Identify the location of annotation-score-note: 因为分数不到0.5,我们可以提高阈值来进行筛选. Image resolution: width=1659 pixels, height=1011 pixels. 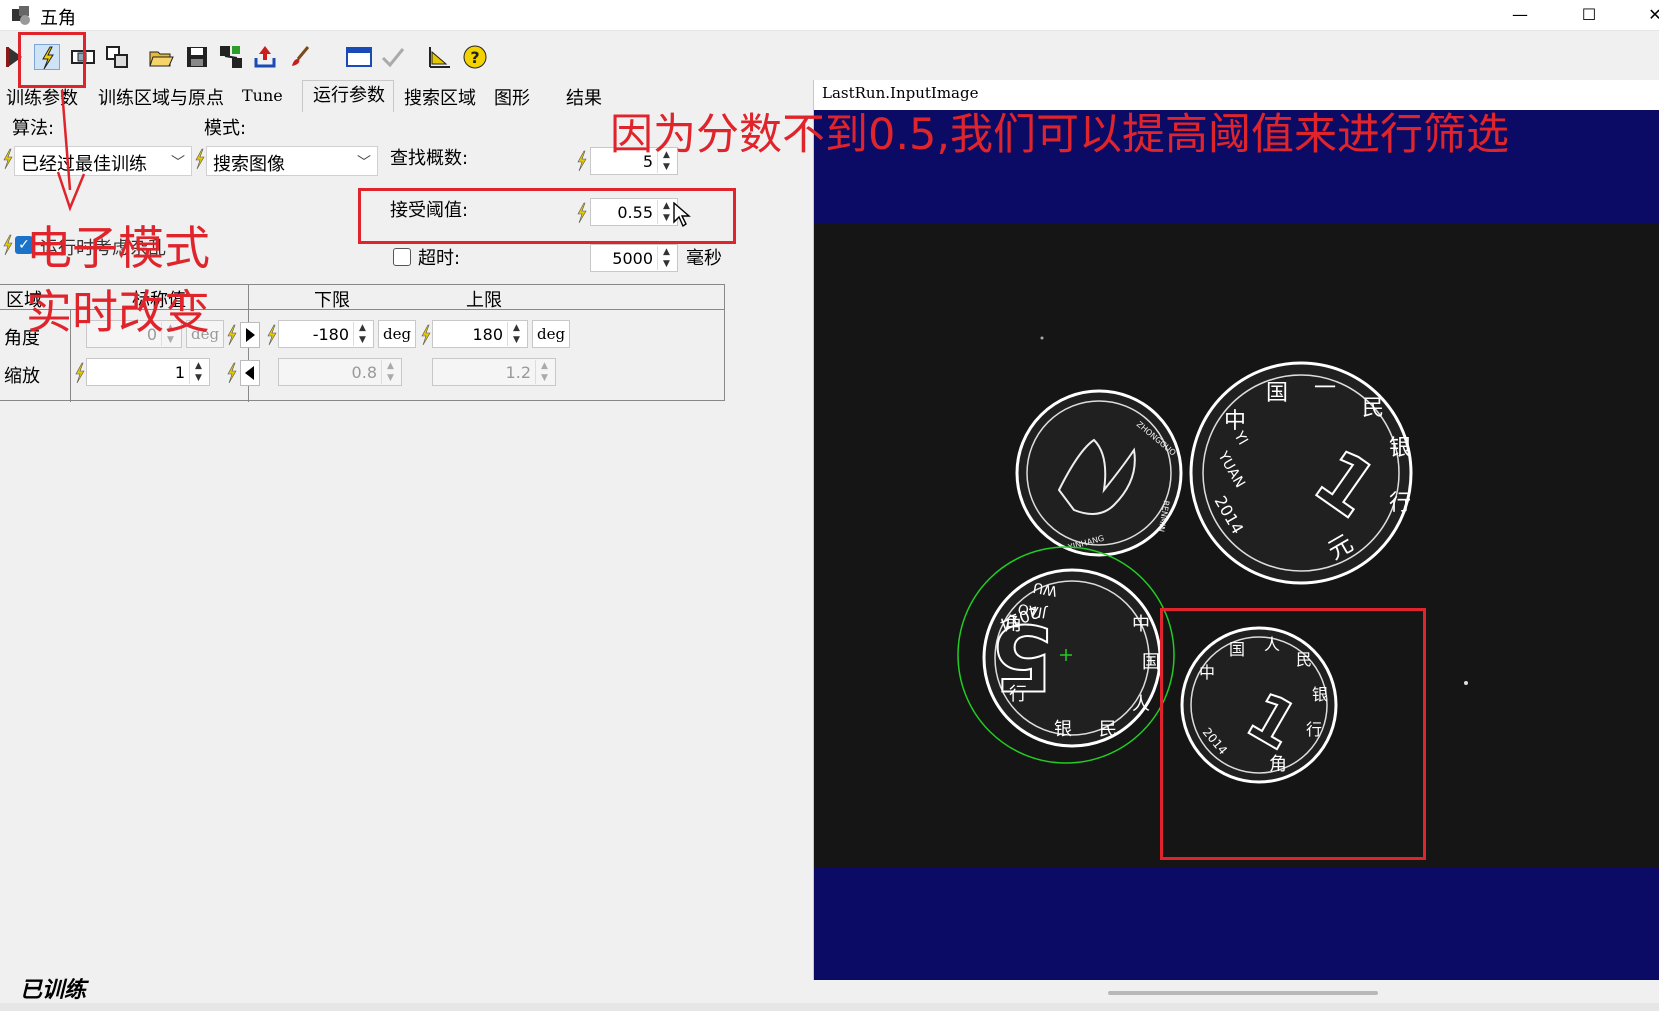
(1060, 135).